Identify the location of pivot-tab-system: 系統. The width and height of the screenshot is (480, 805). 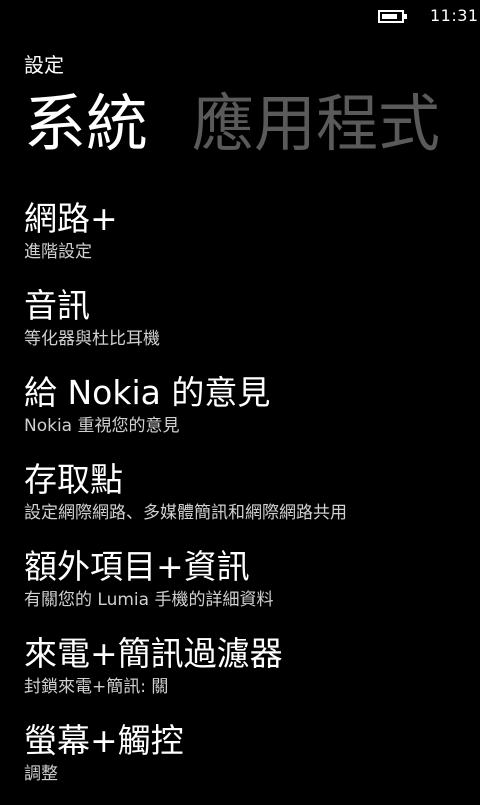
(86, 124).